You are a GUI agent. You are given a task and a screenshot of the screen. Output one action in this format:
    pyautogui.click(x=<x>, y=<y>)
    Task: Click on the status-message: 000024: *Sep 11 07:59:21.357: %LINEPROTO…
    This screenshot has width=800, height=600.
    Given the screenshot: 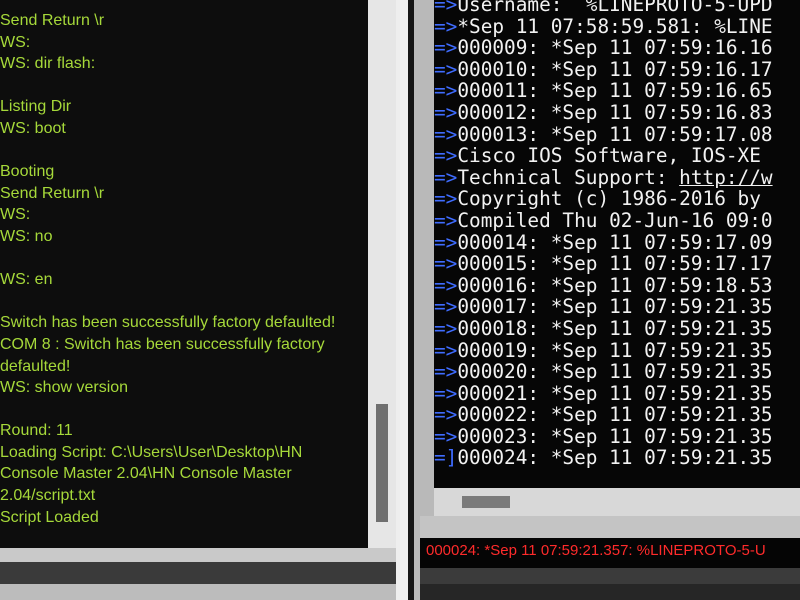 What is the action you would take?
    pyautogui.click(x=596, y=550)
    